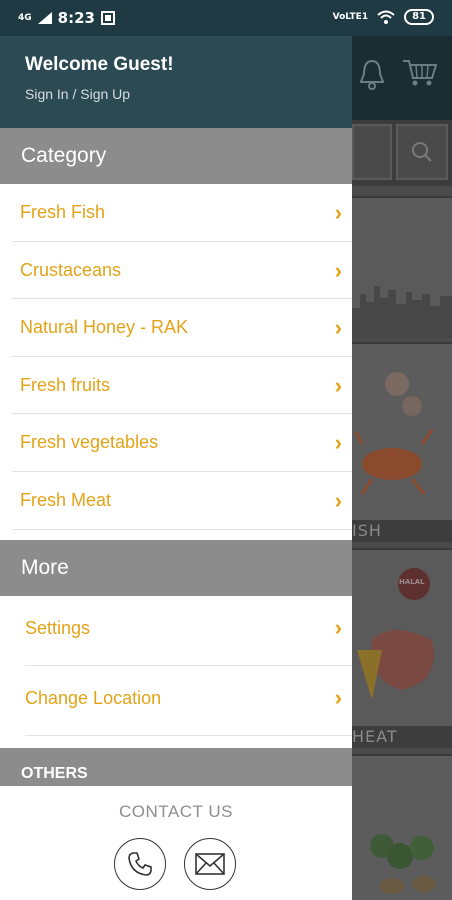  I want to click on category-item-fresh-fruits: Fresh fruits ›, so click(176, 386).